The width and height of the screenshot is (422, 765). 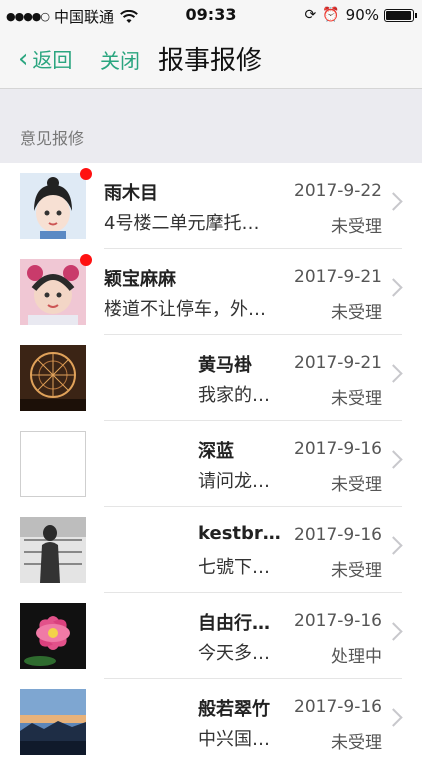 What do you see at coordinates (120, 59) in the screenshot?
I see `close-button: 关闭` at bounding box center [120, 59].